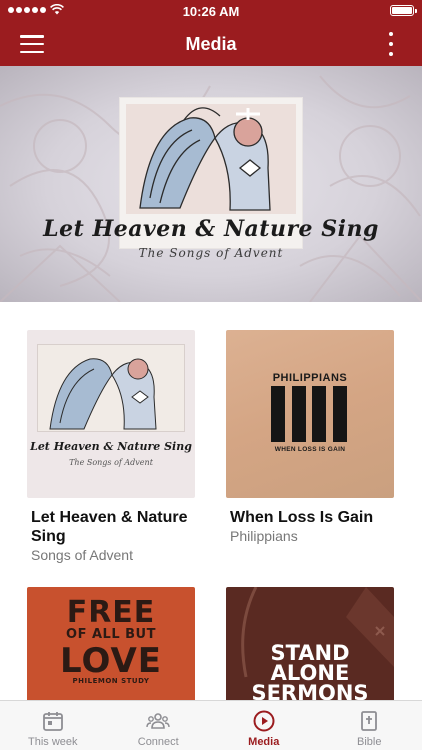  Describe the element at coordinates (264, 721) in the screenshot. I see `play-circle-icon` at that location.